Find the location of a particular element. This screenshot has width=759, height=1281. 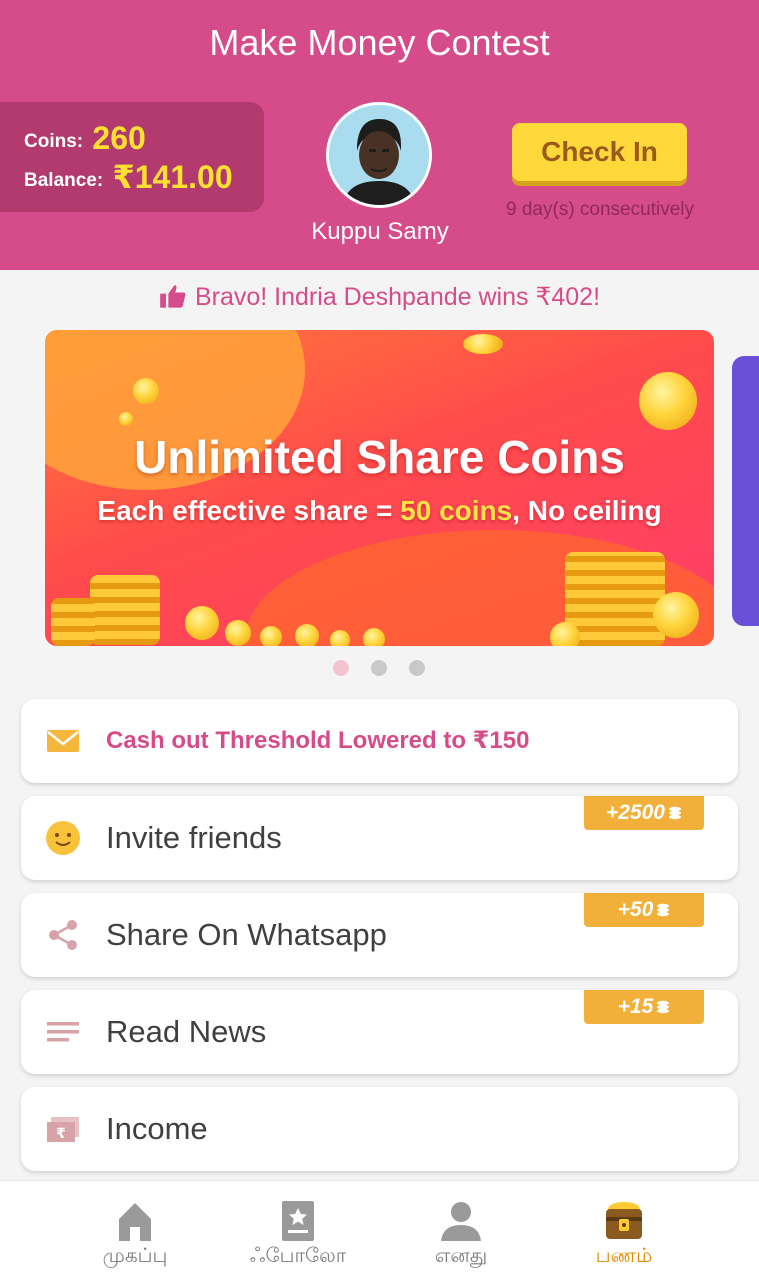

thumbs-up-icon is located at coordinates (173, 296).